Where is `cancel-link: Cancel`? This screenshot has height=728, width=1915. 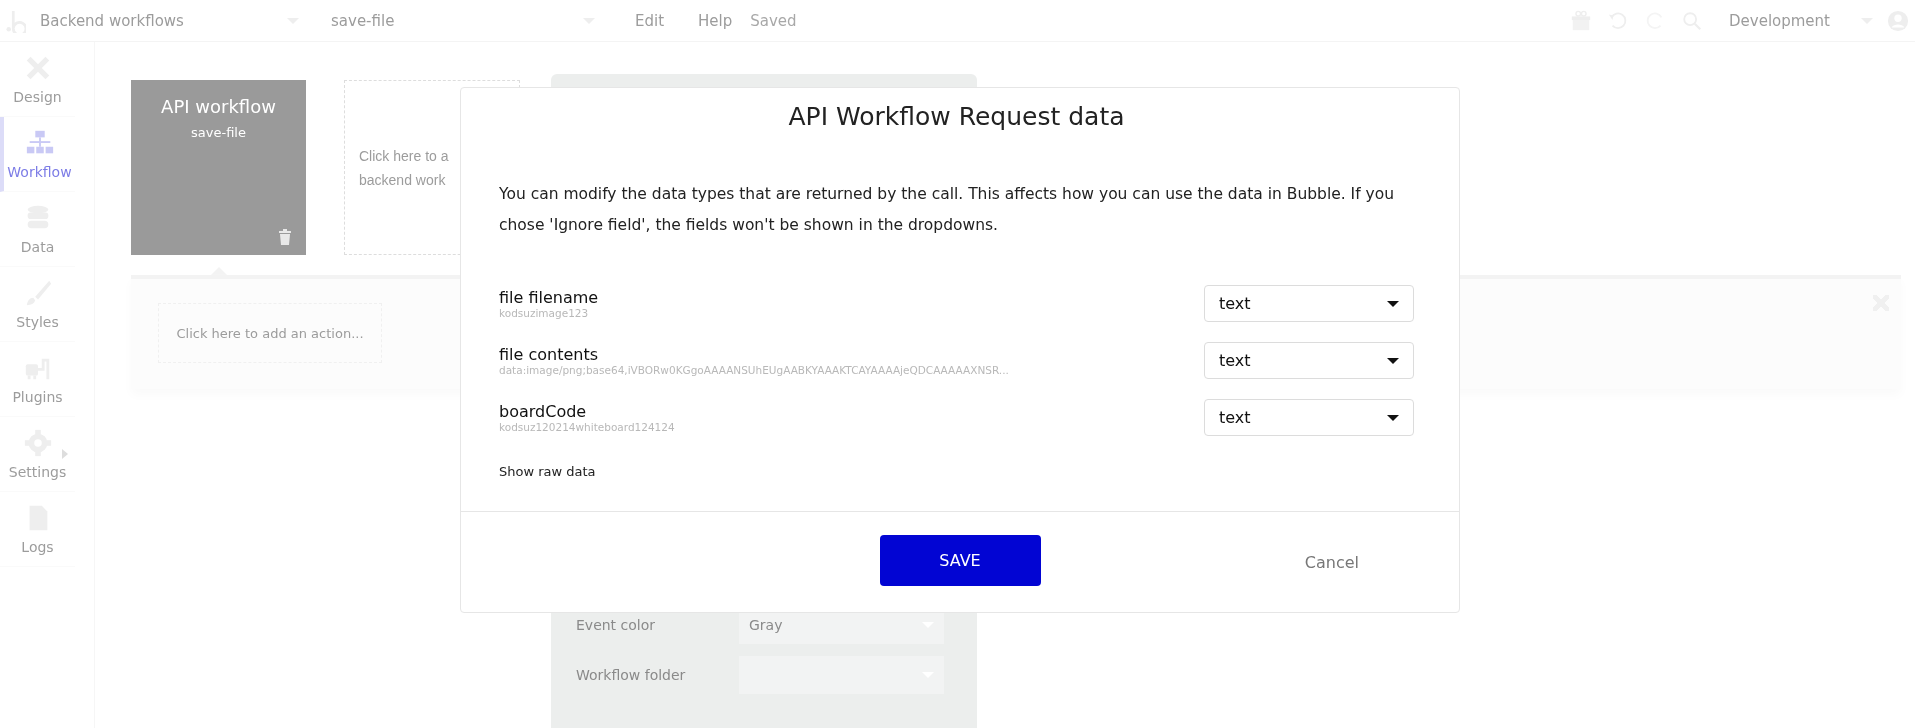
cancel-link: Cancel is located at coordinates (1331, 562).